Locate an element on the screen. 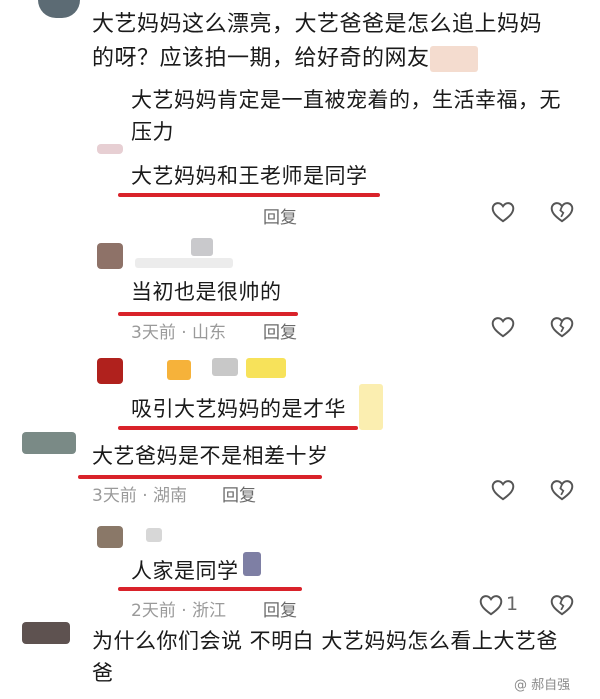 Image resolution: width=600 pixels, height=699 pixels. comment-text: 大艺爸妈是不是相差十岁 is located at coordinates (210, 456).